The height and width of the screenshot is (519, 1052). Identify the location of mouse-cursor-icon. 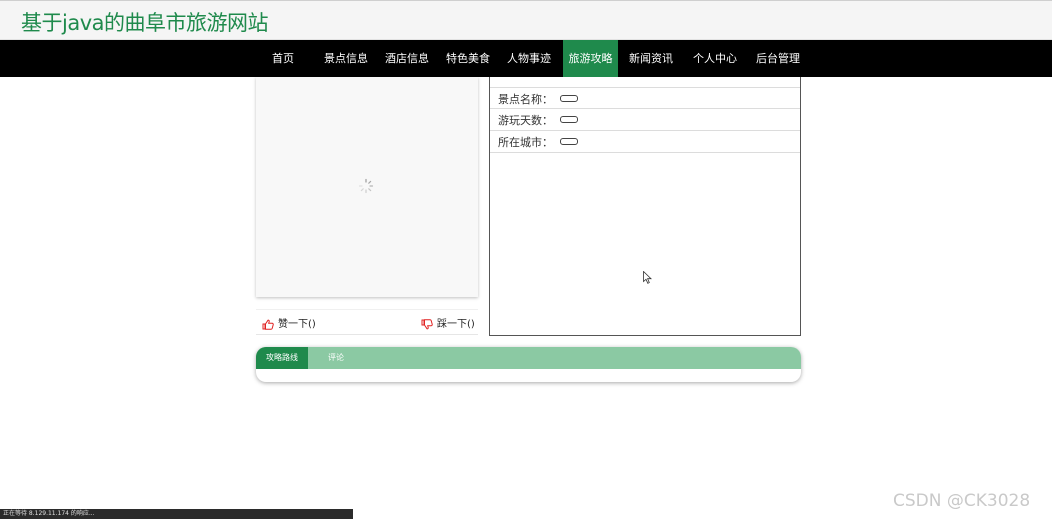
(647, 277).